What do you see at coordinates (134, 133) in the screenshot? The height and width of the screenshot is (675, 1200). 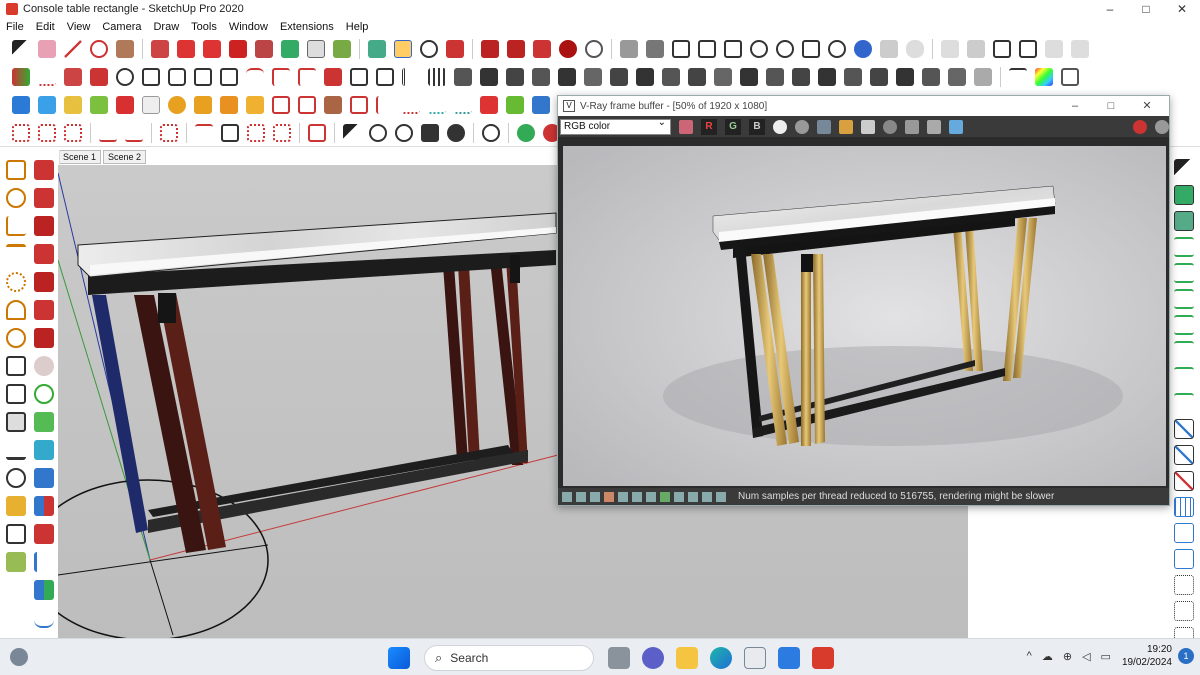 I see `polyline-b-icon` at bounding box center [134, 133].